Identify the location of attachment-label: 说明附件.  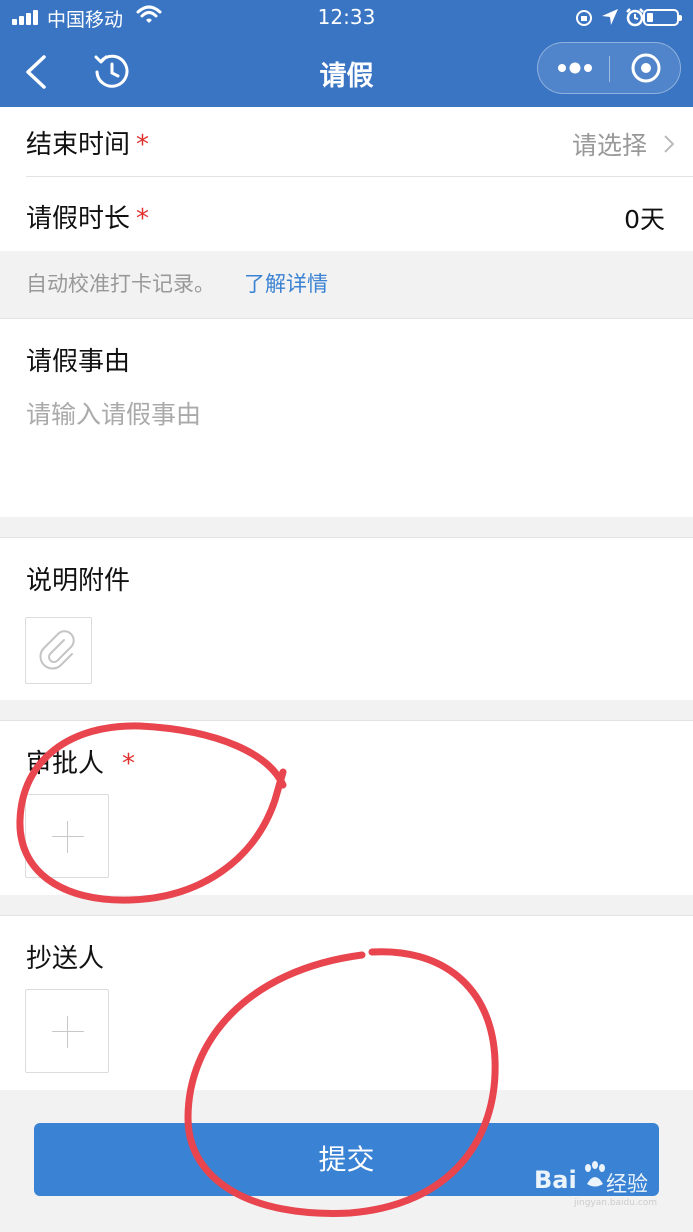
(78, 581).